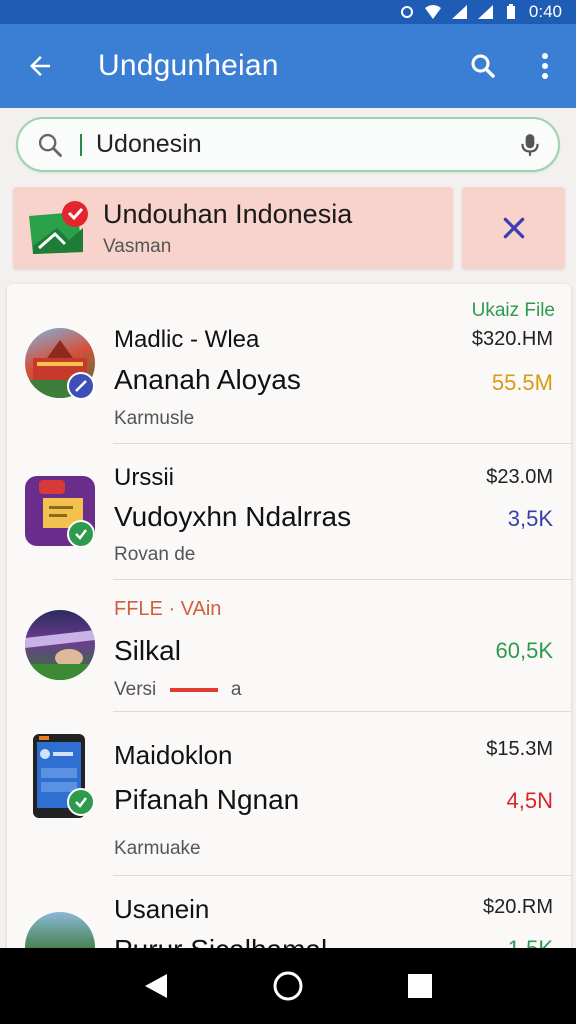 The image size is (576, 1024). I want to click on item-subtitle-tail: a, so click(236, 689).